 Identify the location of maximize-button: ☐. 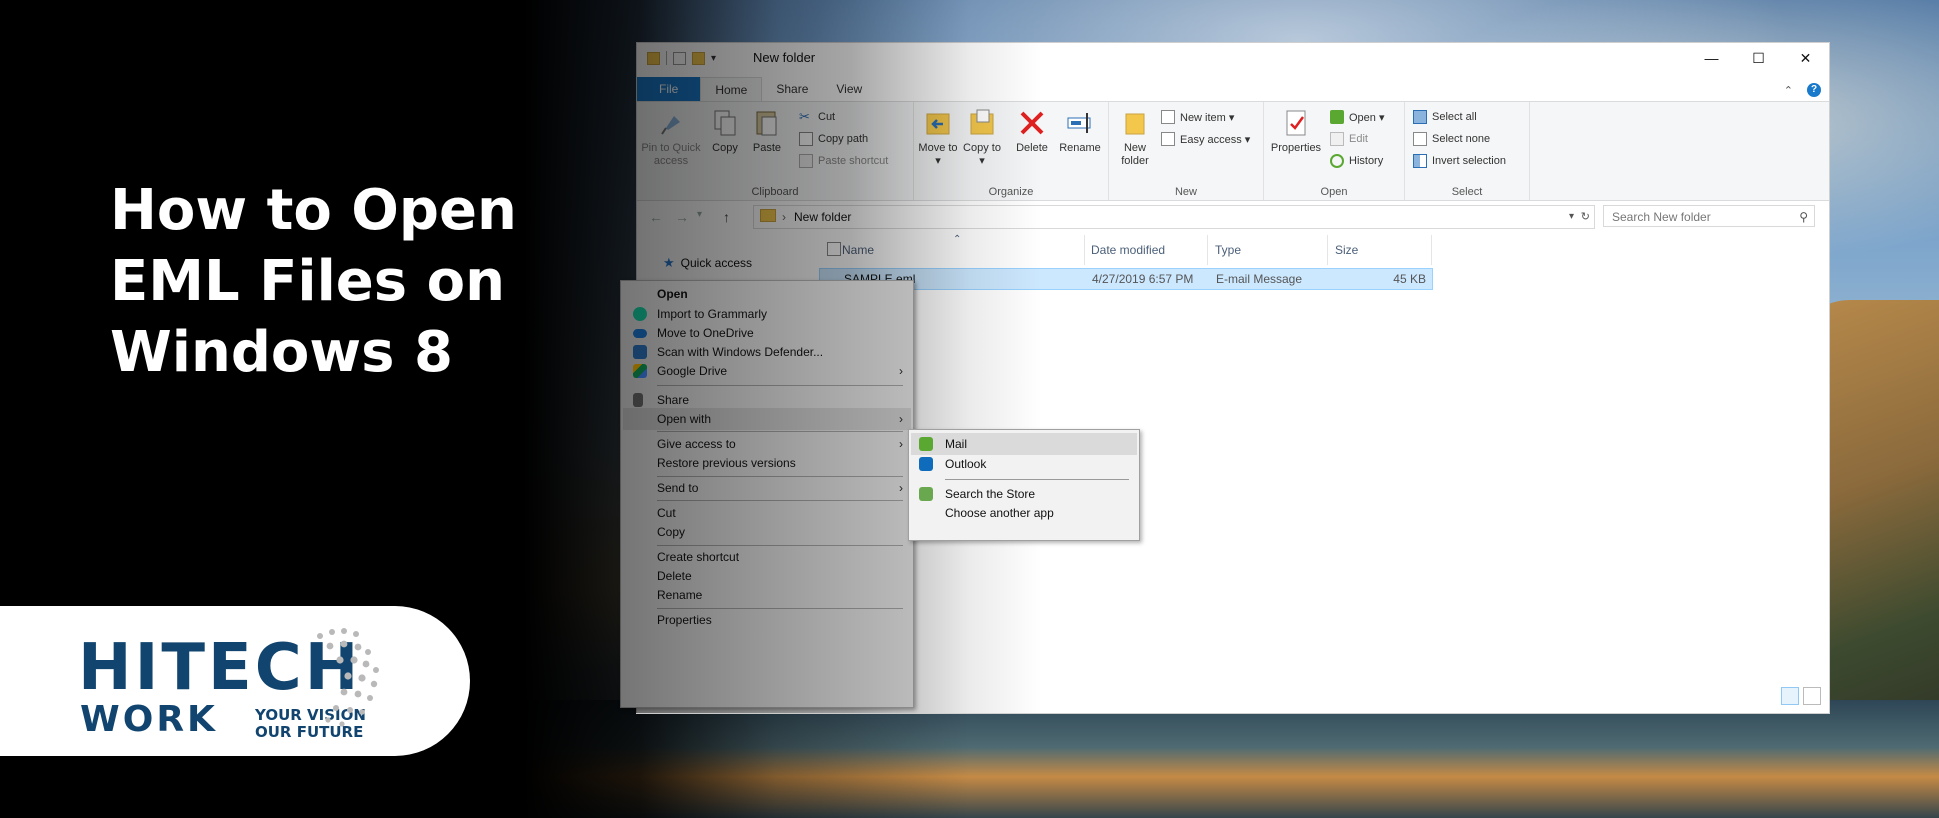
(1758, 58).